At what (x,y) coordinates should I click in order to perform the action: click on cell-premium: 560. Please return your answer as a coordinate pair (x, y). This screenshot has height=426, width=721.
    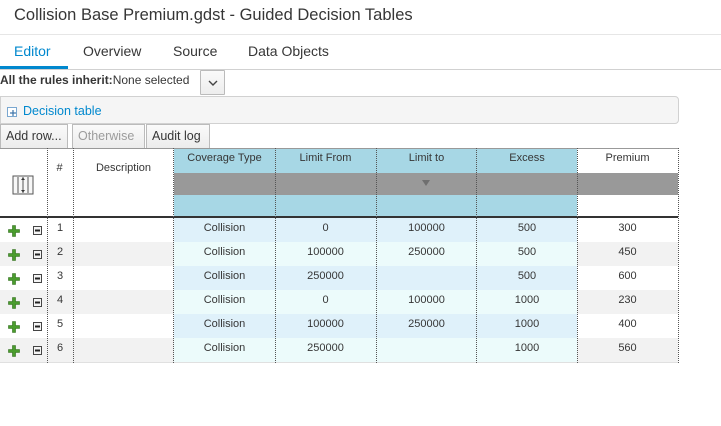
    Looking at the image, I should click on (627, 350).